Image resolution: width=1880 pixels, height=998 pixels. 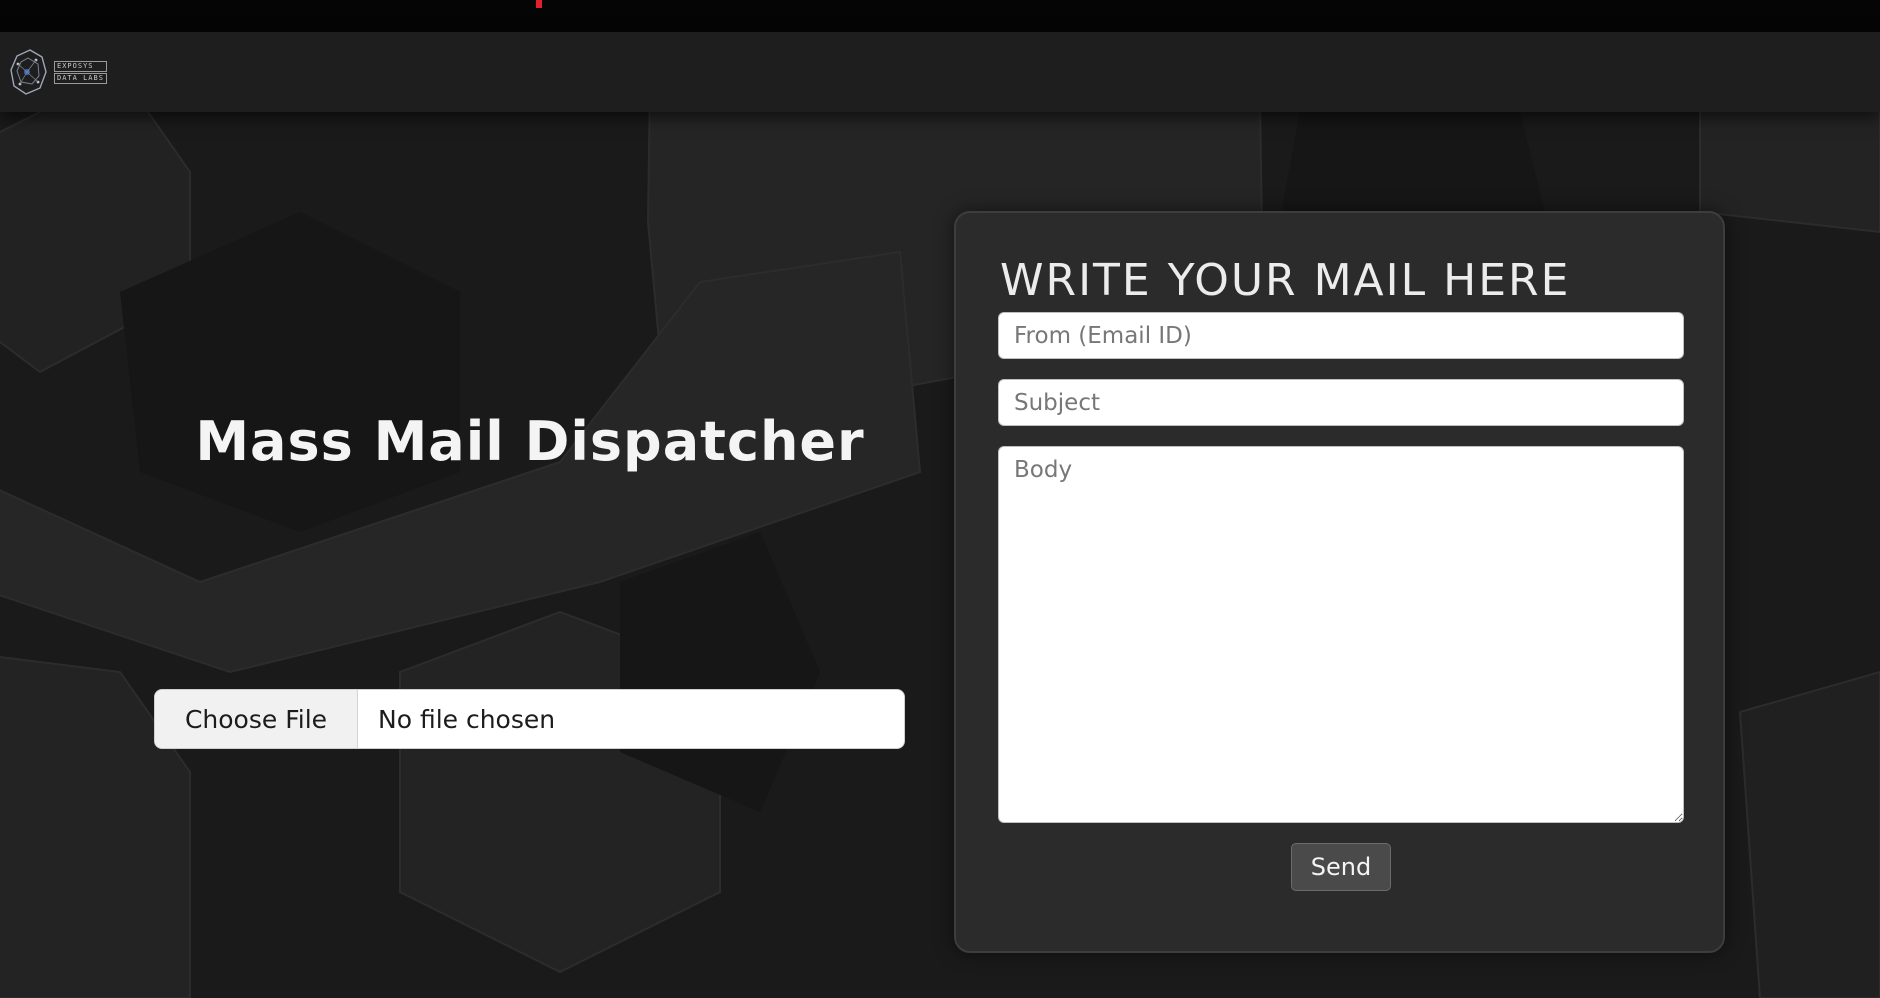 I want to click on file-upload-input: Choose File No file chosen, so click(x=529, y=719).